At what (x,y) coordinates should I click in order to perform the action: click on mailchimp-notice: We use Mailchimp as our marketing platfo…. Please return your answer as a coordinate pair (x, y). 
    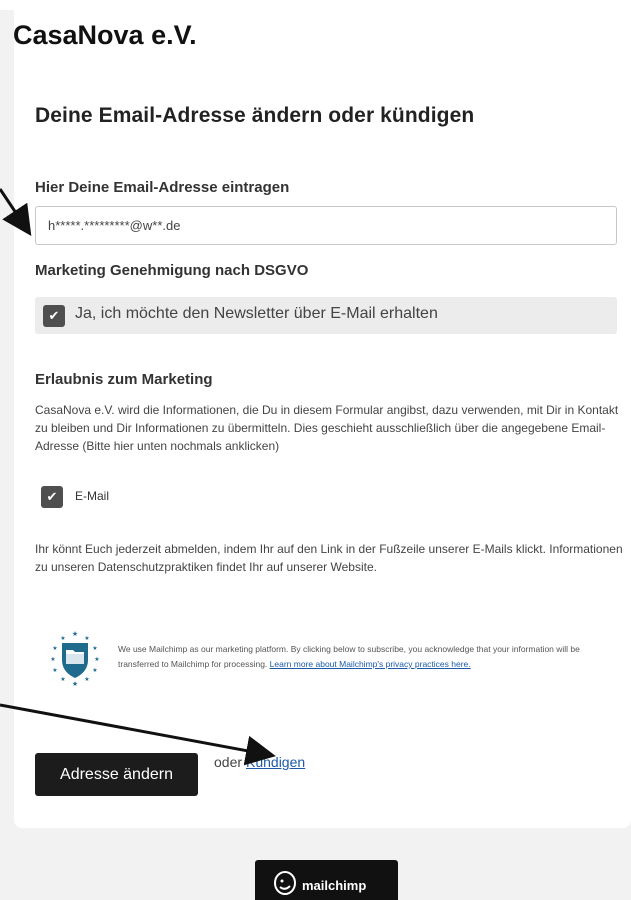
    Looking at the image, I should click on (368, 657).